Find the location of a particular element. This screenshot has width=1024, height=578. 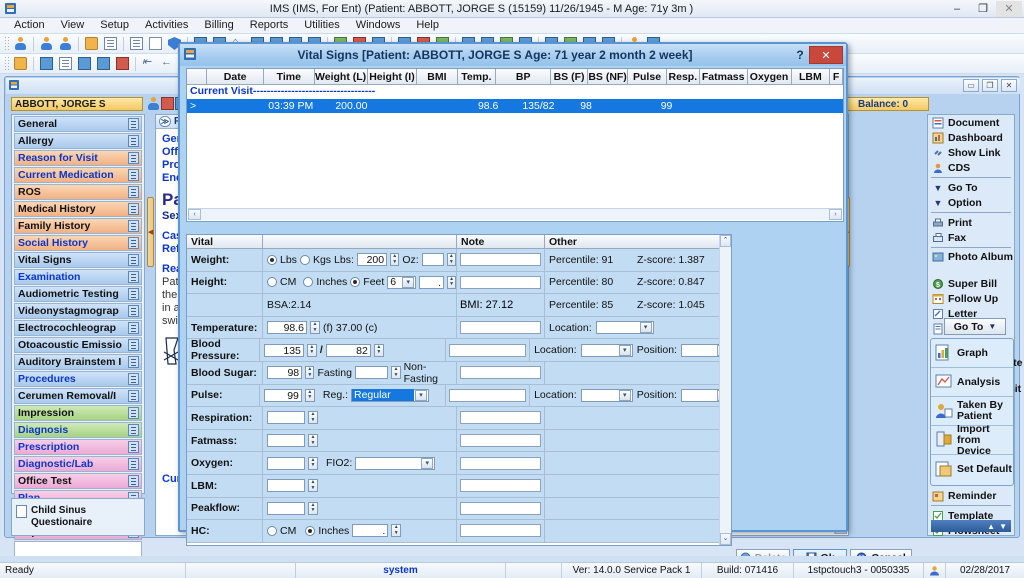

panel-item-follow-up: Follow Up is located at coordinates (971, 298).